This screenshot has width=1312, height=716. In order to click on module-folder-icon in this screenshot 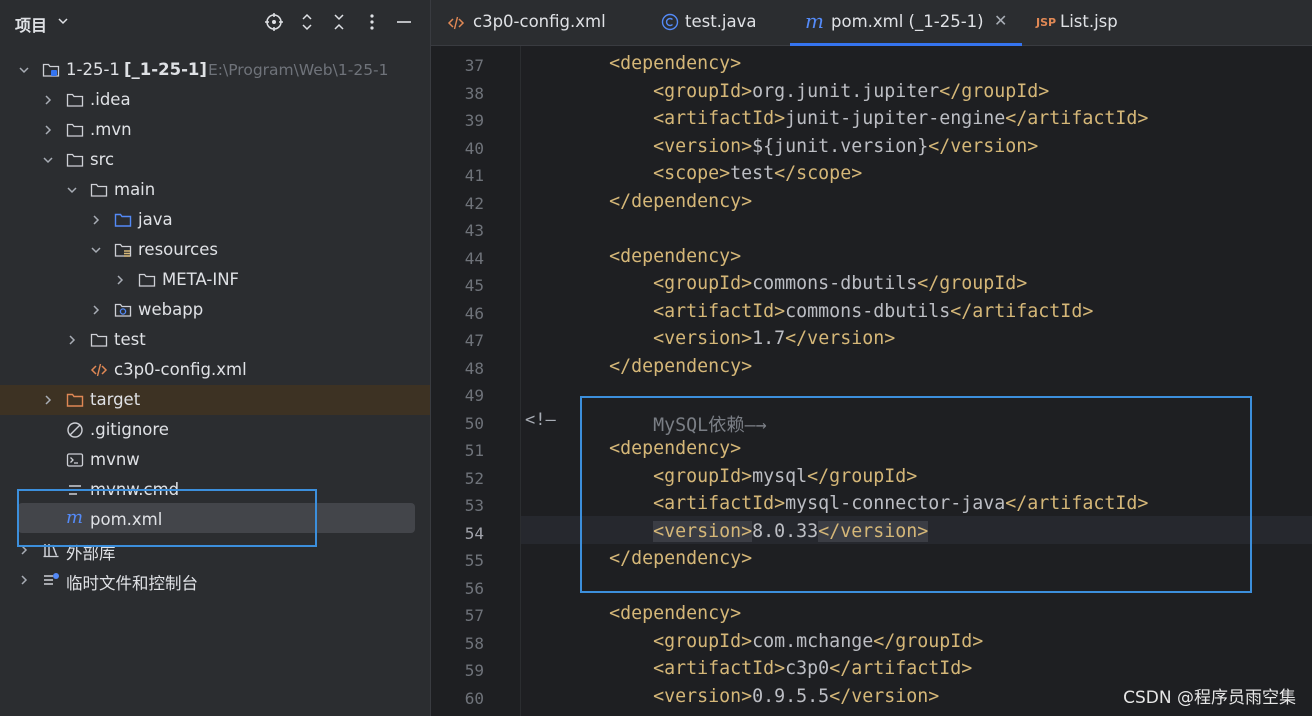, I will do `click(51, 70)`.